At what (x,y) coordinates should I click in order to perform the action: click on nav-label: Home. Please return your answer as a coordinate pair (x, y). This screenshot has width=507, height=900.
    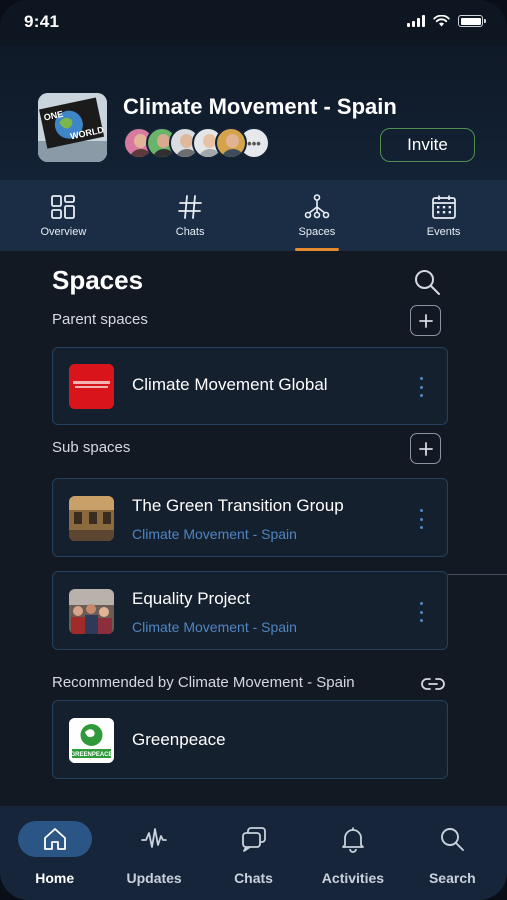
    Looking at the image, I should click on (55, 878).